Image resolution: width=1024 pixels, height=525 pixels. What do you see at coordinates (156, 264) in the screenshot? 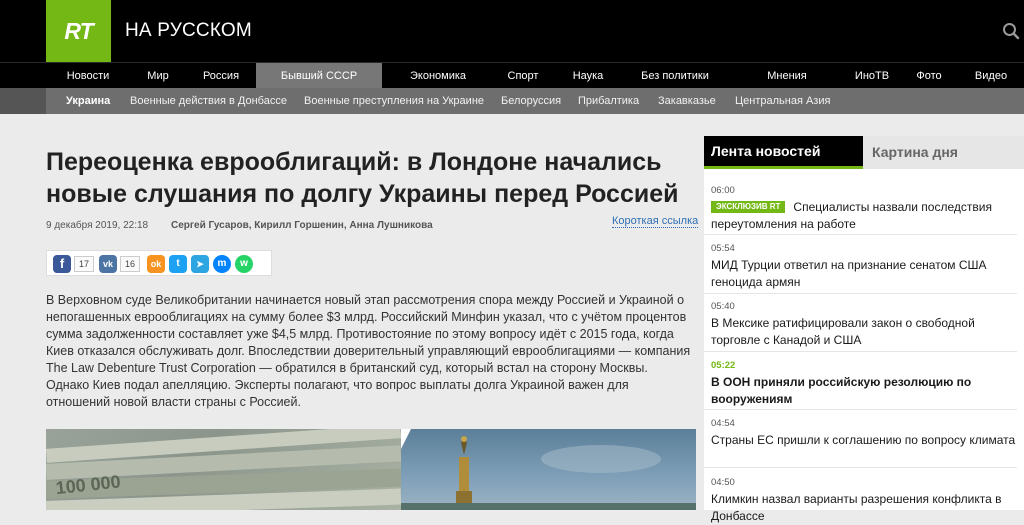
I see `odnoklassniki-icon: ok` at bounding box center [156, 264].